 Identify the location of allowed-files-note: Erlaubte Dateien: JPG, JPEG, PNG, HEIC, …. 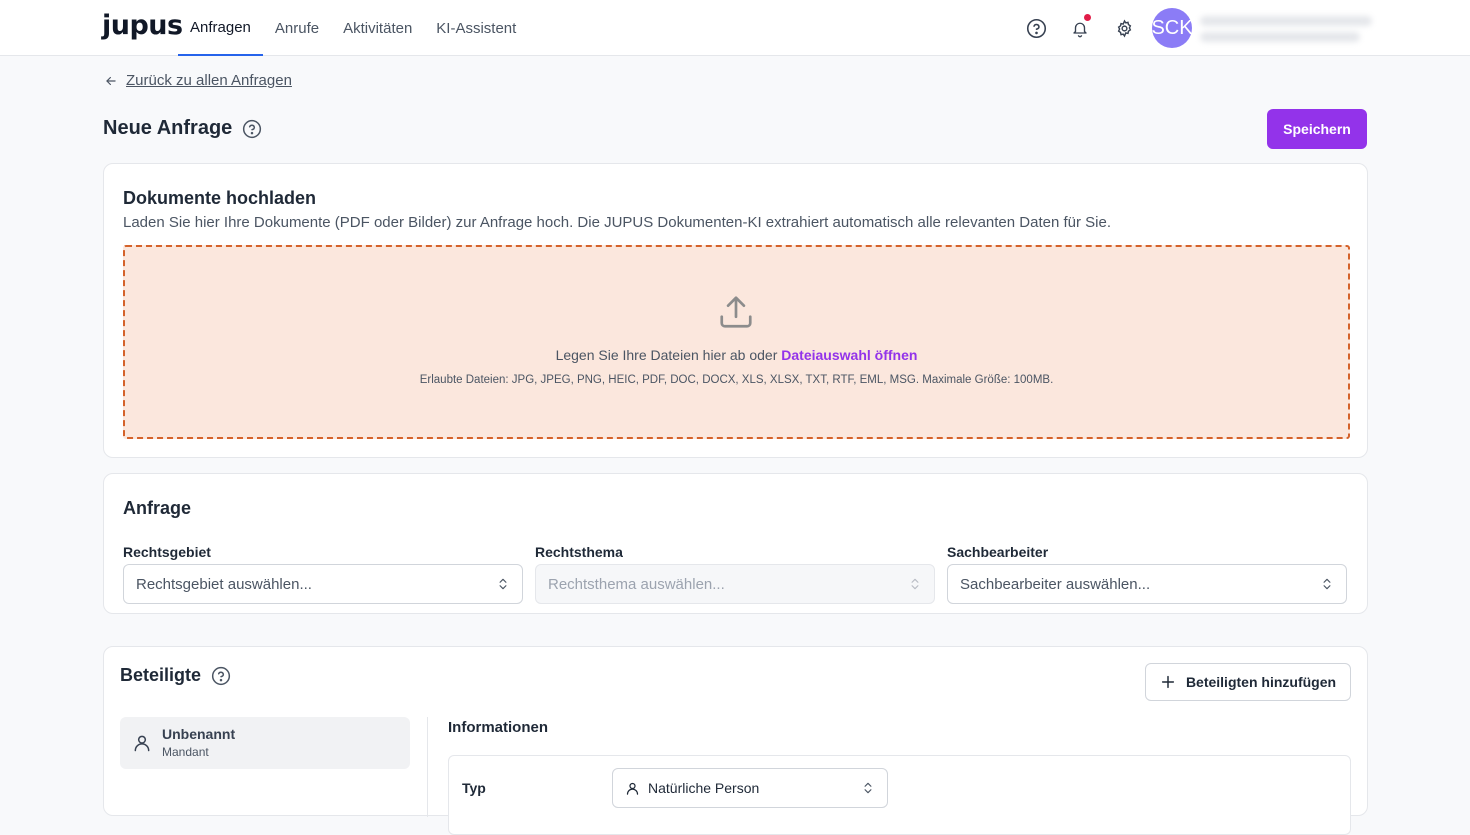
(736, 380).